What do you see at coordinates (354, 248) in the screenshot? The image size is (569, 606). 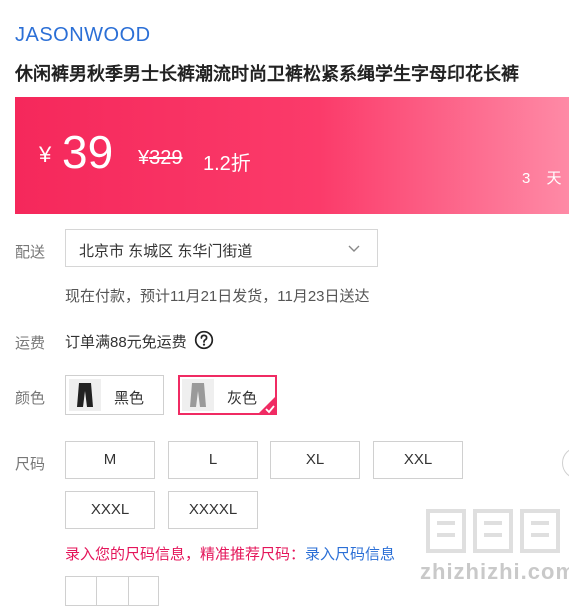 I see `chevron-down-icon` at bounding box center [354, 248].